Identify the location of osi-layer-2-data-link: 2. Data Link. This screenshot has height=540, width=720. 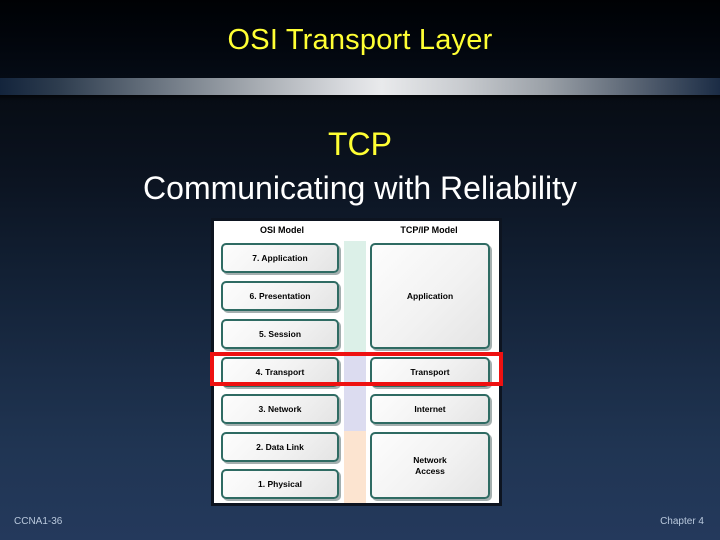
(280, 447).